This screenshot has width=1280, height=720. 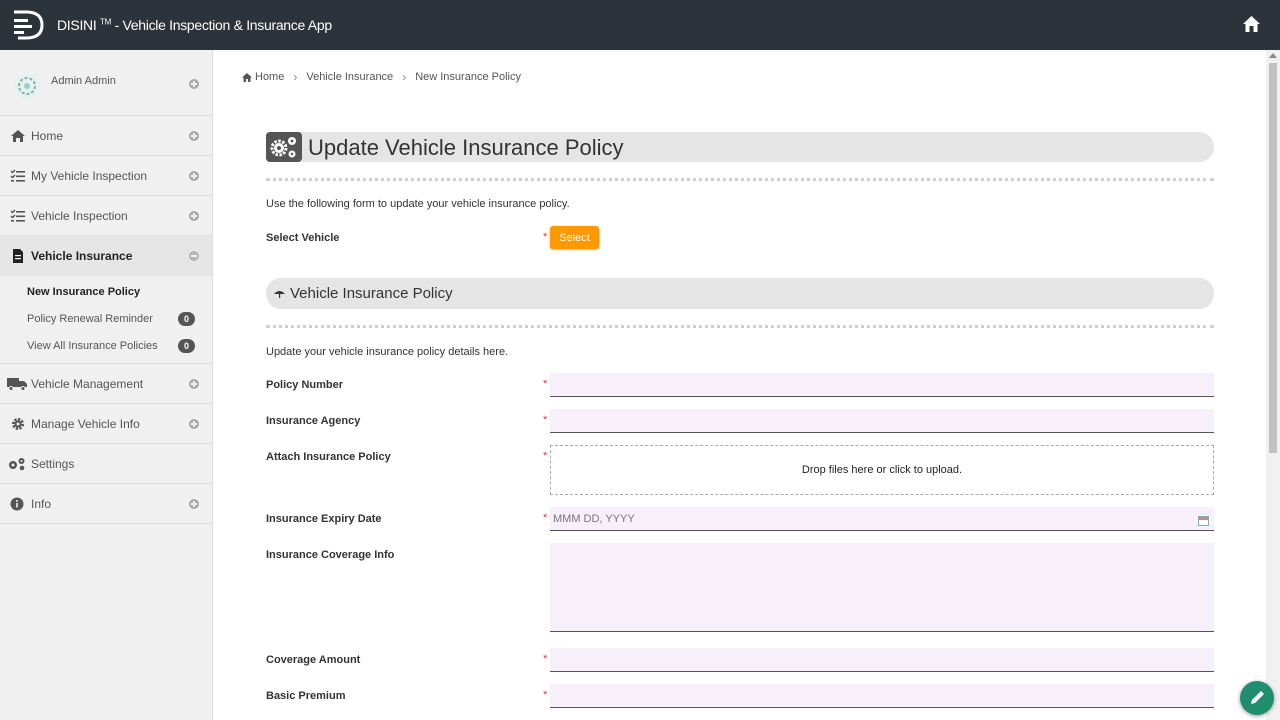 What do you see at coordinates (324, 519) in the screenshot?
I see `expiry-date-label: Insurance Expiry Date` at bounding box center [324, 519].